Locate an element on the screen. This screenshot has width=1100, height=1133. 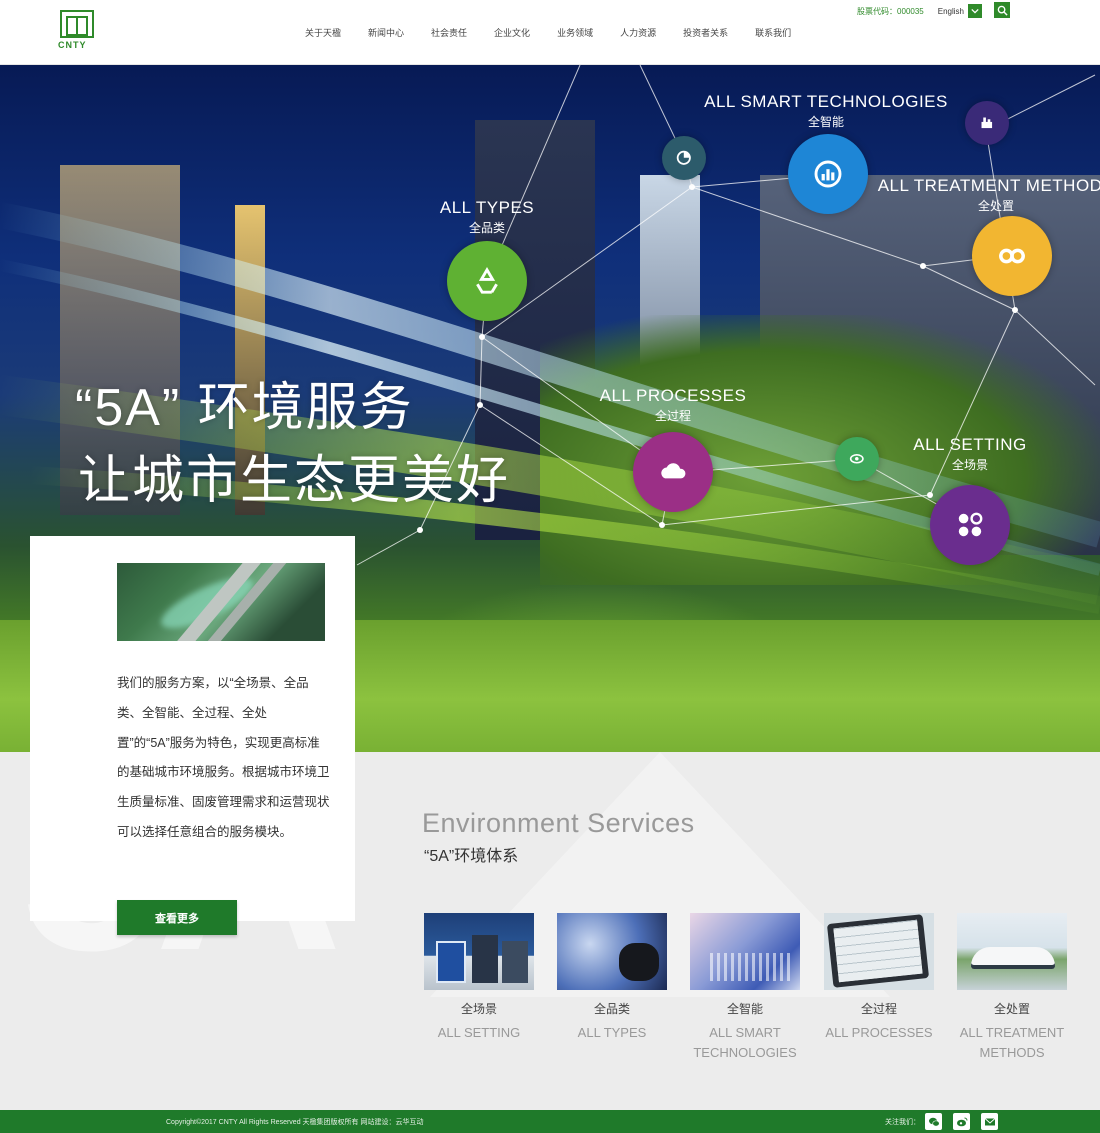
recycle-icon is located at coordinates (487, 281).